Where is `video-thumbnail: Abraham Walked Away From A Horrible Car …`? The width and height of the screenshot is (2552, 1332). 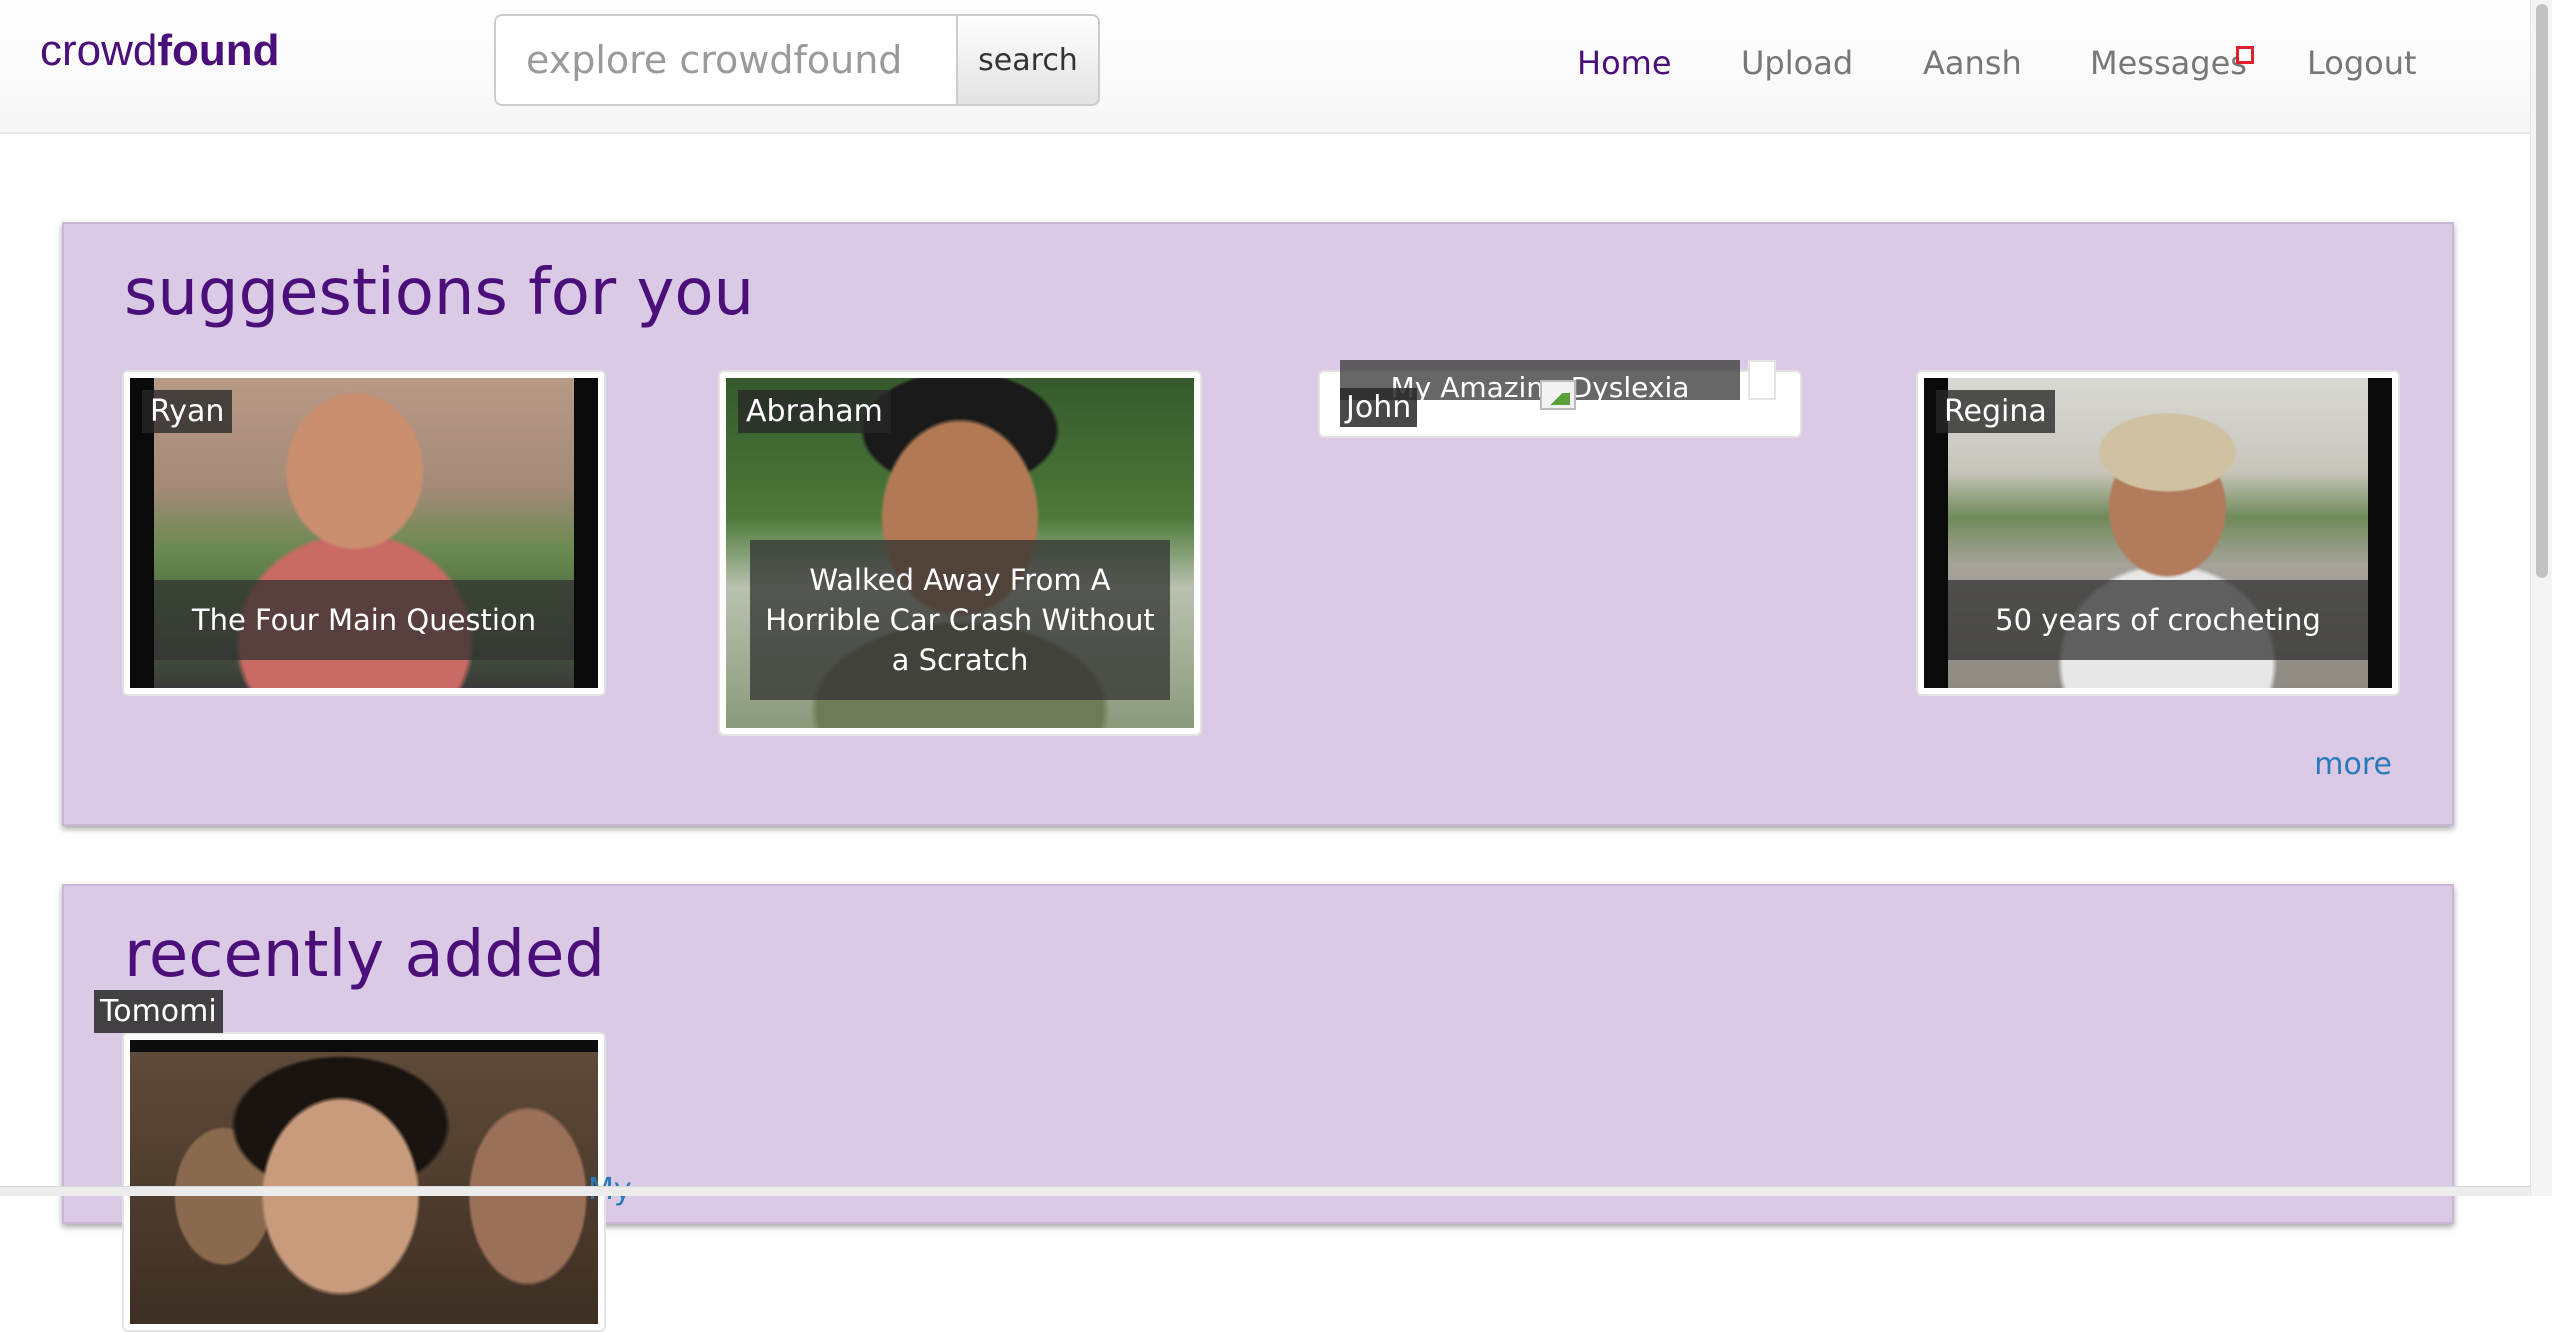
video-thumbnail: Abraham Walked Away From A Horrible Car … is located at coordinates (960, 553).